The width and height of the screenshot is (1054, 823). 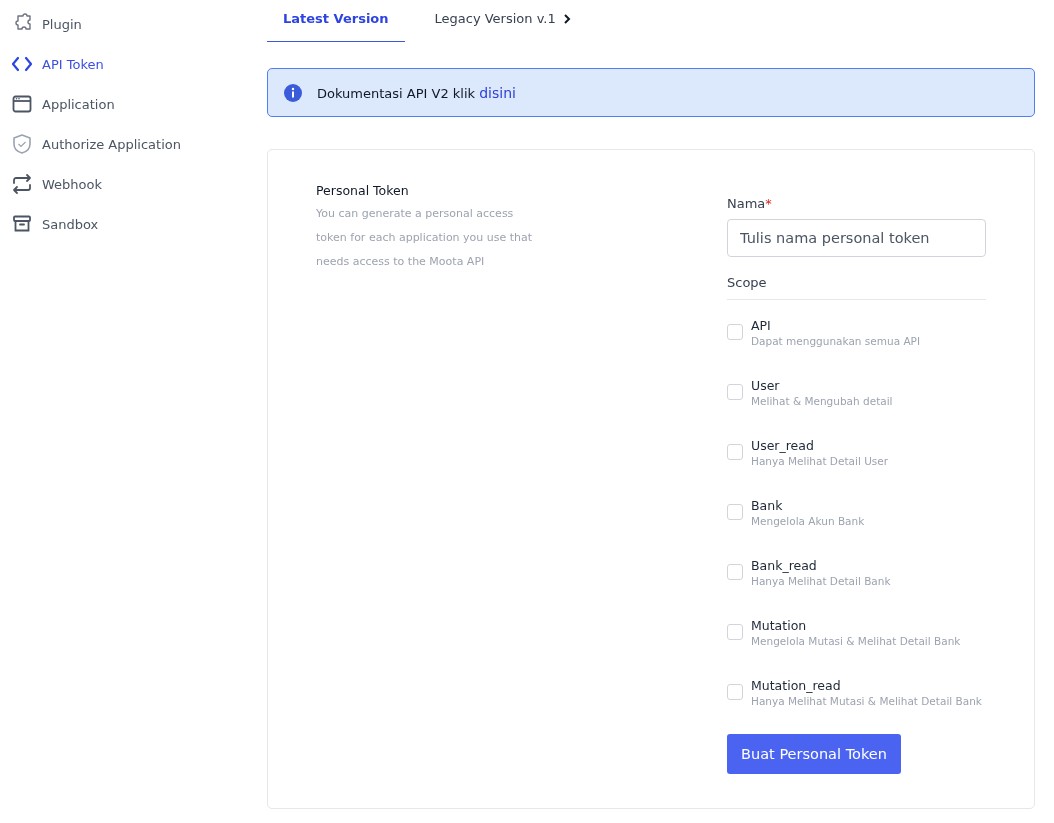 I want to click on swap-arrows-icon, so click(x=22, y=184).